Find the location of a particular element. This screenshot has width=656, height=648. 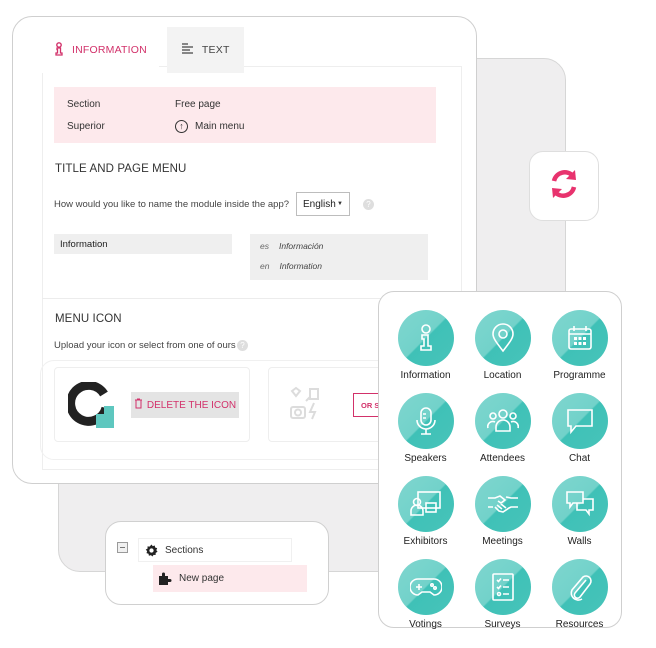

grid-item-votings: Votings is located at coordinates (425, 596).